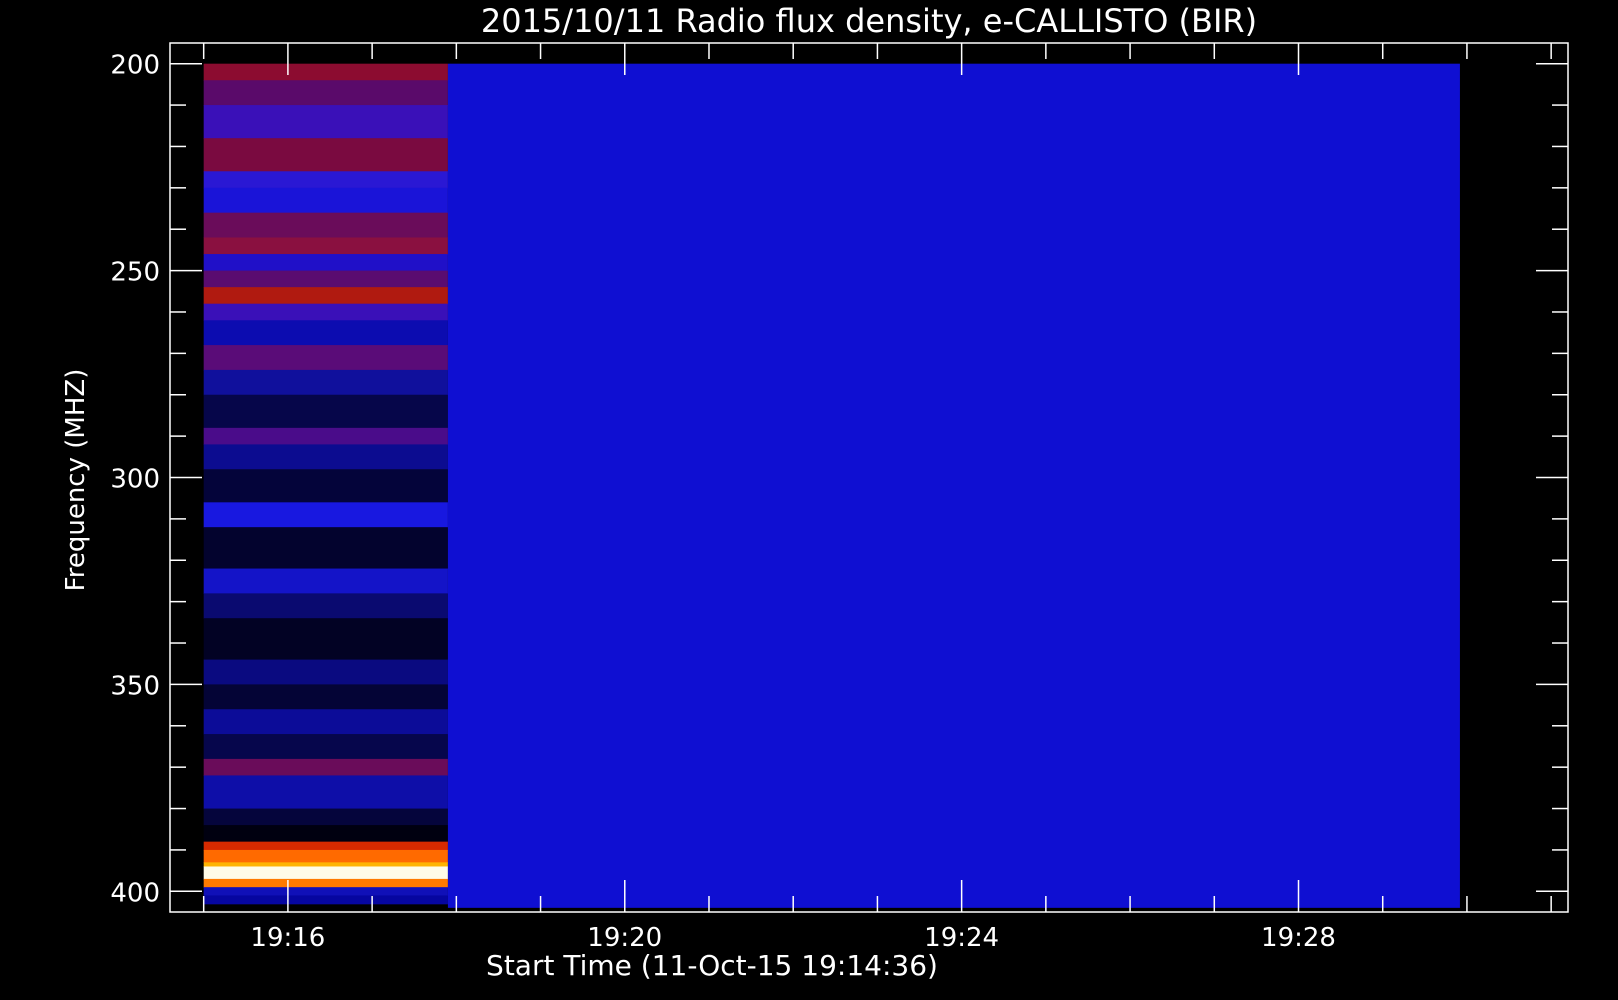  I want to click on x-axis-label: Start Time (11-Oct-15 19:14:36), so click(712, 965).